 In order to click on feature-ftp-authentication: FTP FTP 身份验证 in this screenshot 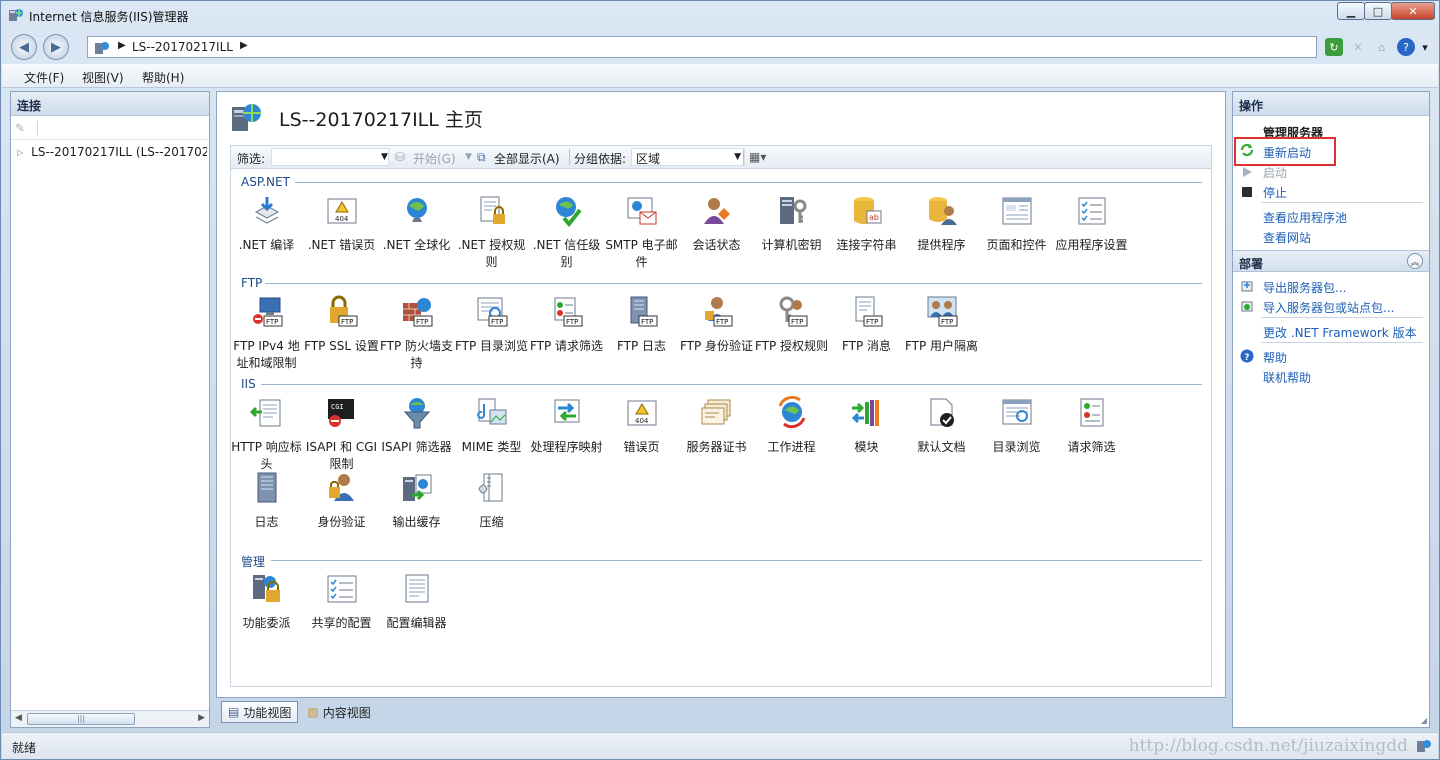, I will do `click(716, 325)`.